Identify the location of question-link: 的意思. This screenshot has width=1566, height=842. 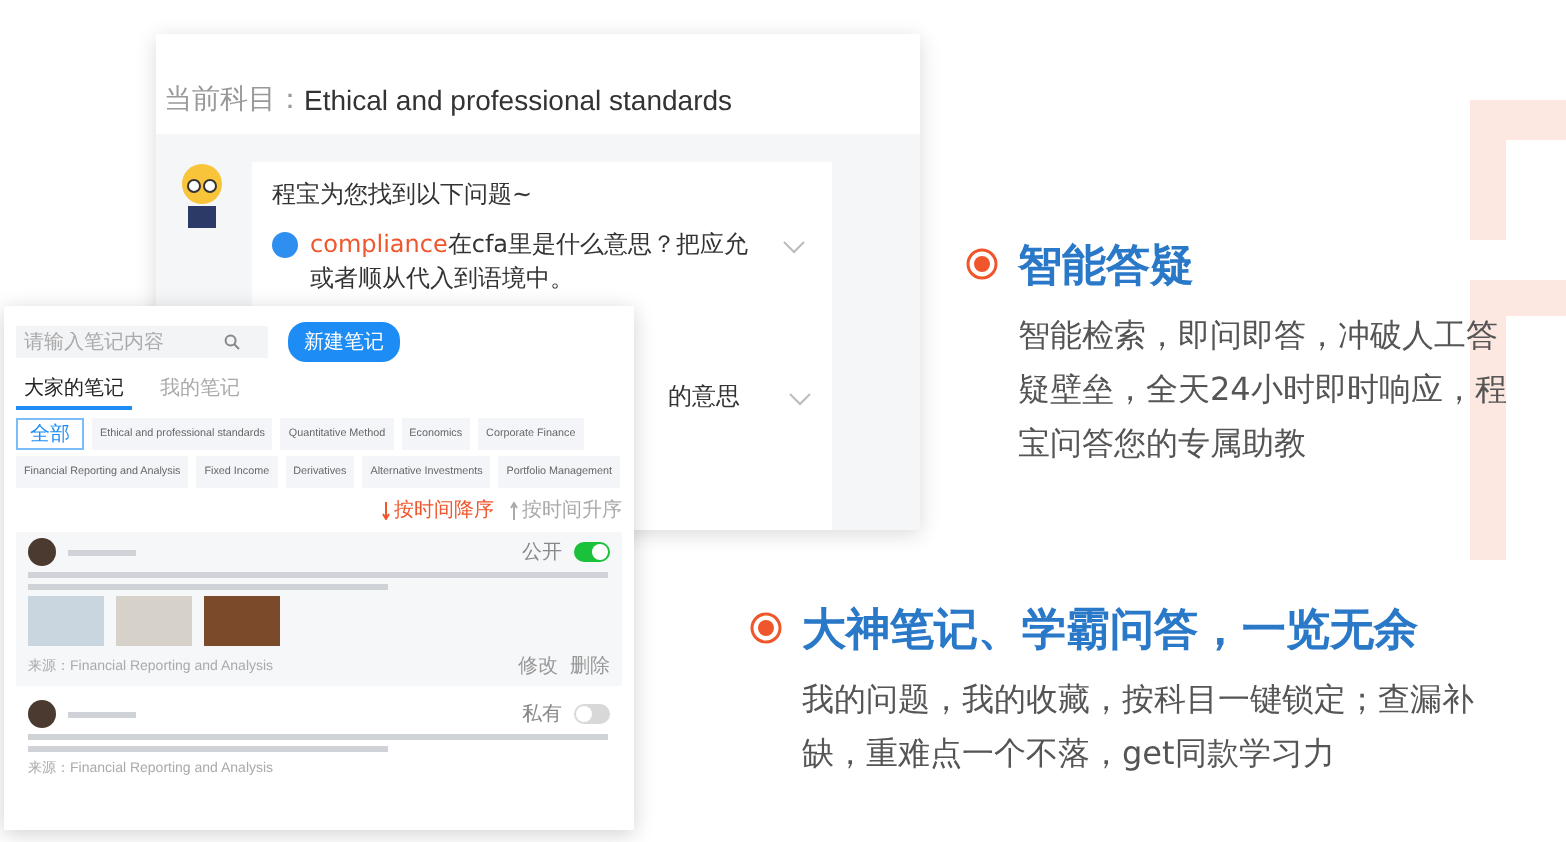
(704, 397).